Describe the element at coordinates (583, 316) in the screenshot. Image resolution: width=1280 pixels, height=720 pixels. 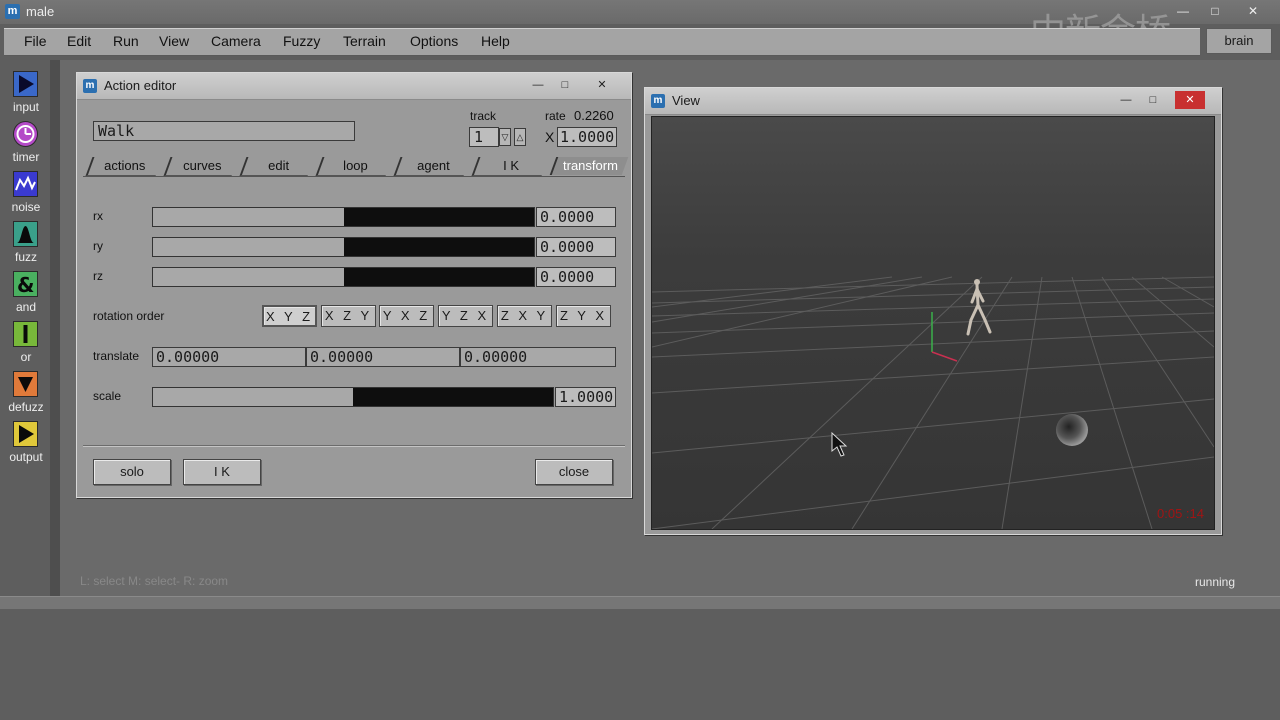
I see `rotation-order-zyx: Z Y X` at that location.